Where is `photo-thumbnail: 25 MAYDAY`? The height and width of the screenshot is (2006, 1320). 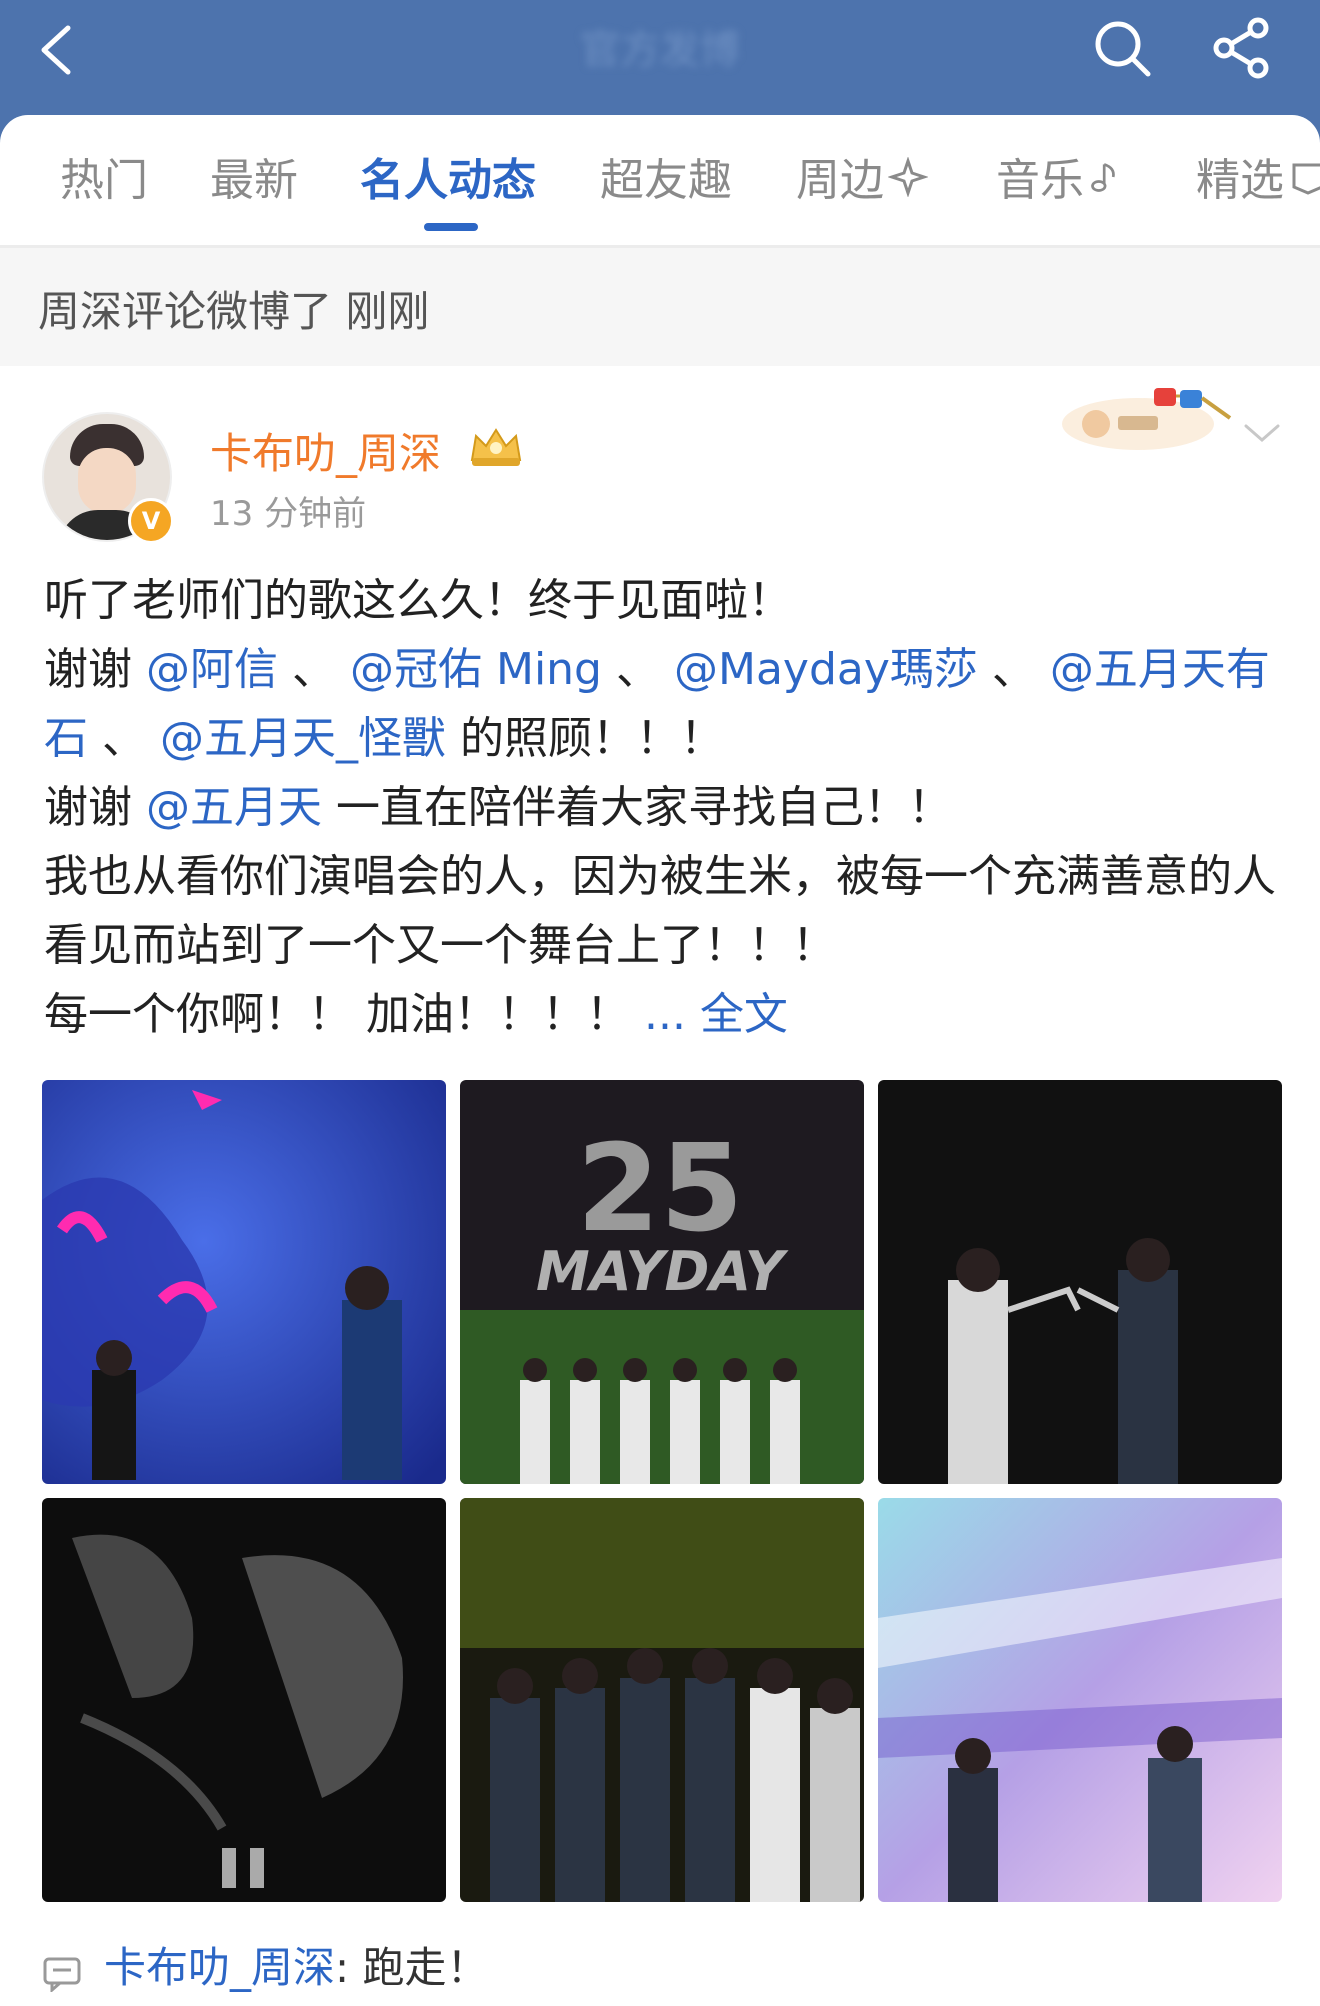
photo-thumbnail: 25 MAYDAY is located at coordinates (662, 1282).